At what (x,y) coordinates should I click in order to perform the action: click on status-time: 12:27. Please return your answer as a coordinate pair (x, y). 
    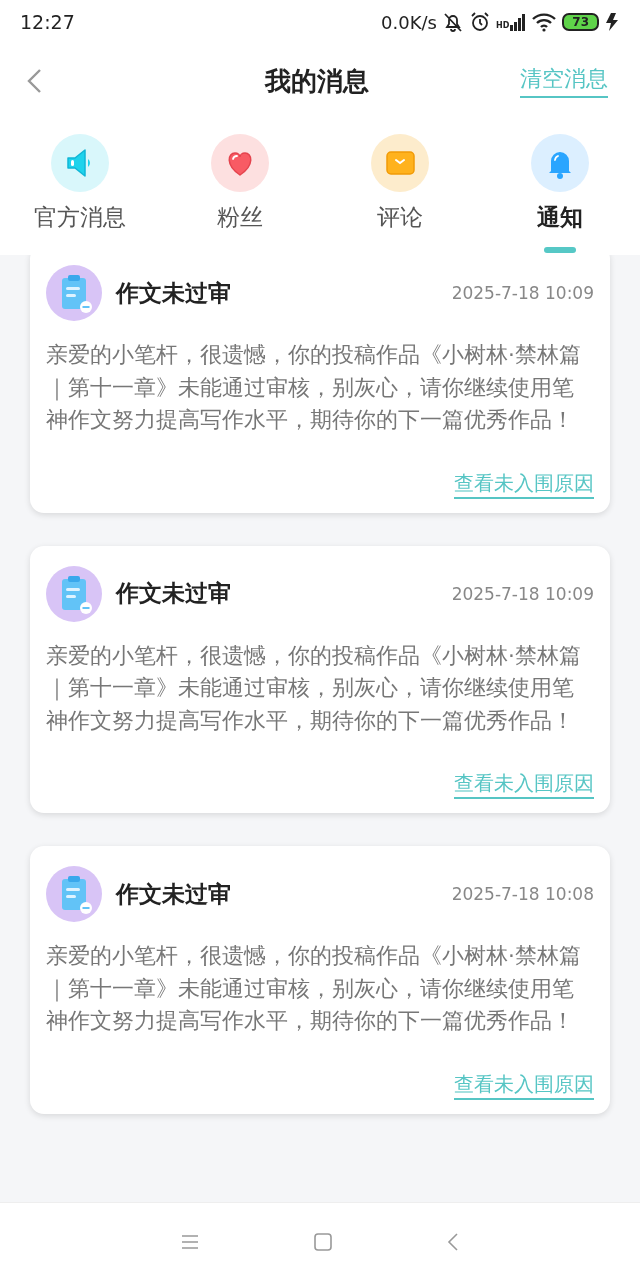
    Looking at the image, I should click on (47, 22).